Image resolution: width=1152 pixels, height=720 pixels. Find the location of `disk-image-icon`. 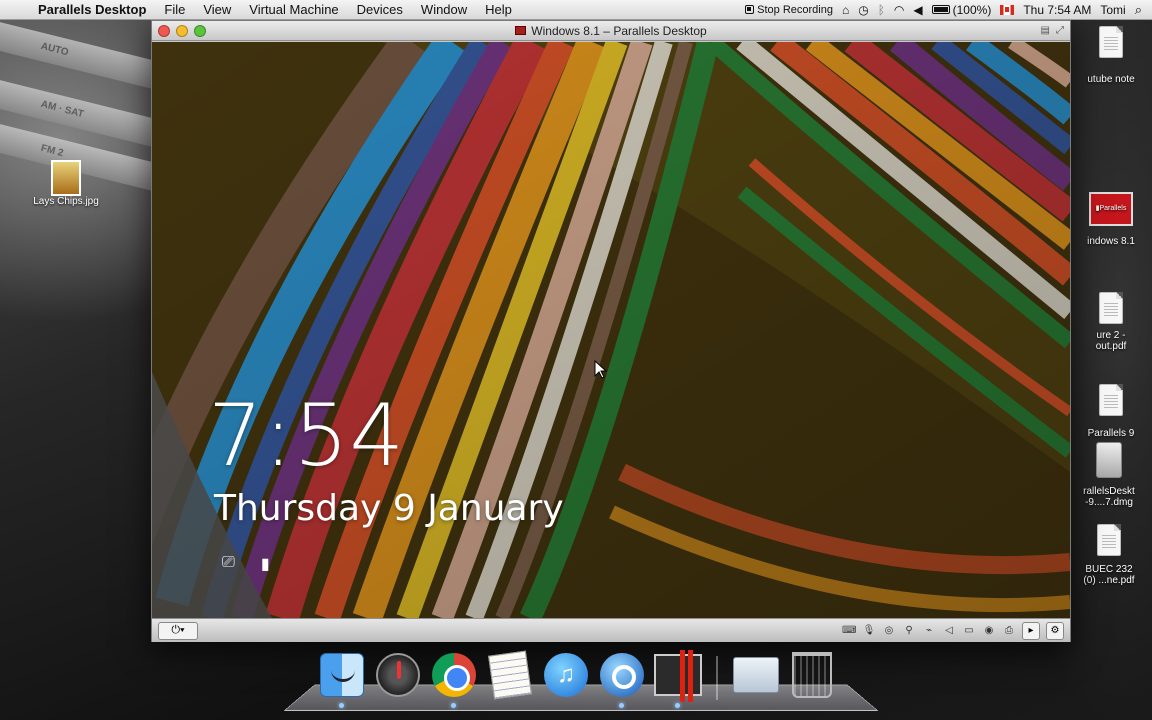

disk-image-icon is located at coordinates (1109, 460).